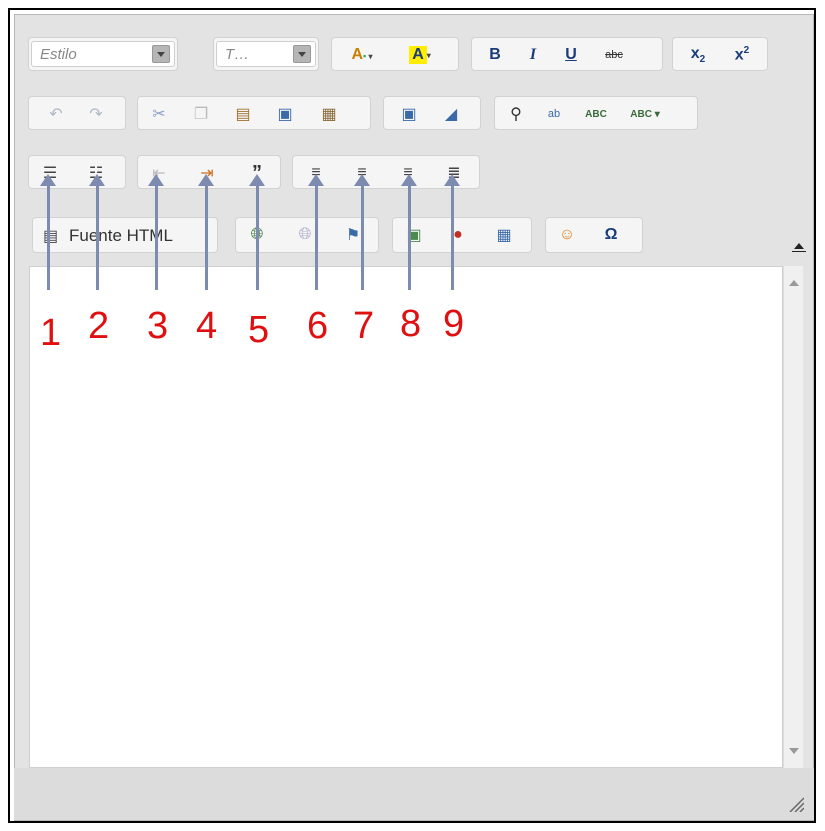 This screenshot has width=825, height=831. Describe the element at coordinates (454, 324) in the screenshot. I see `annotation-number: 9` at that location.